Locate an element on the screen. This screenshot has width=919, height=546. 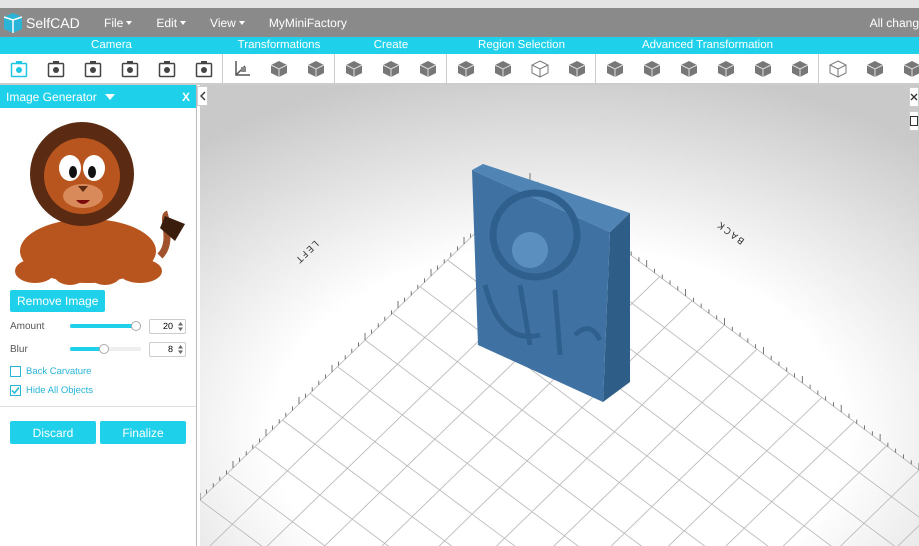
status-text: All chang is located at coordinates (894, 23).